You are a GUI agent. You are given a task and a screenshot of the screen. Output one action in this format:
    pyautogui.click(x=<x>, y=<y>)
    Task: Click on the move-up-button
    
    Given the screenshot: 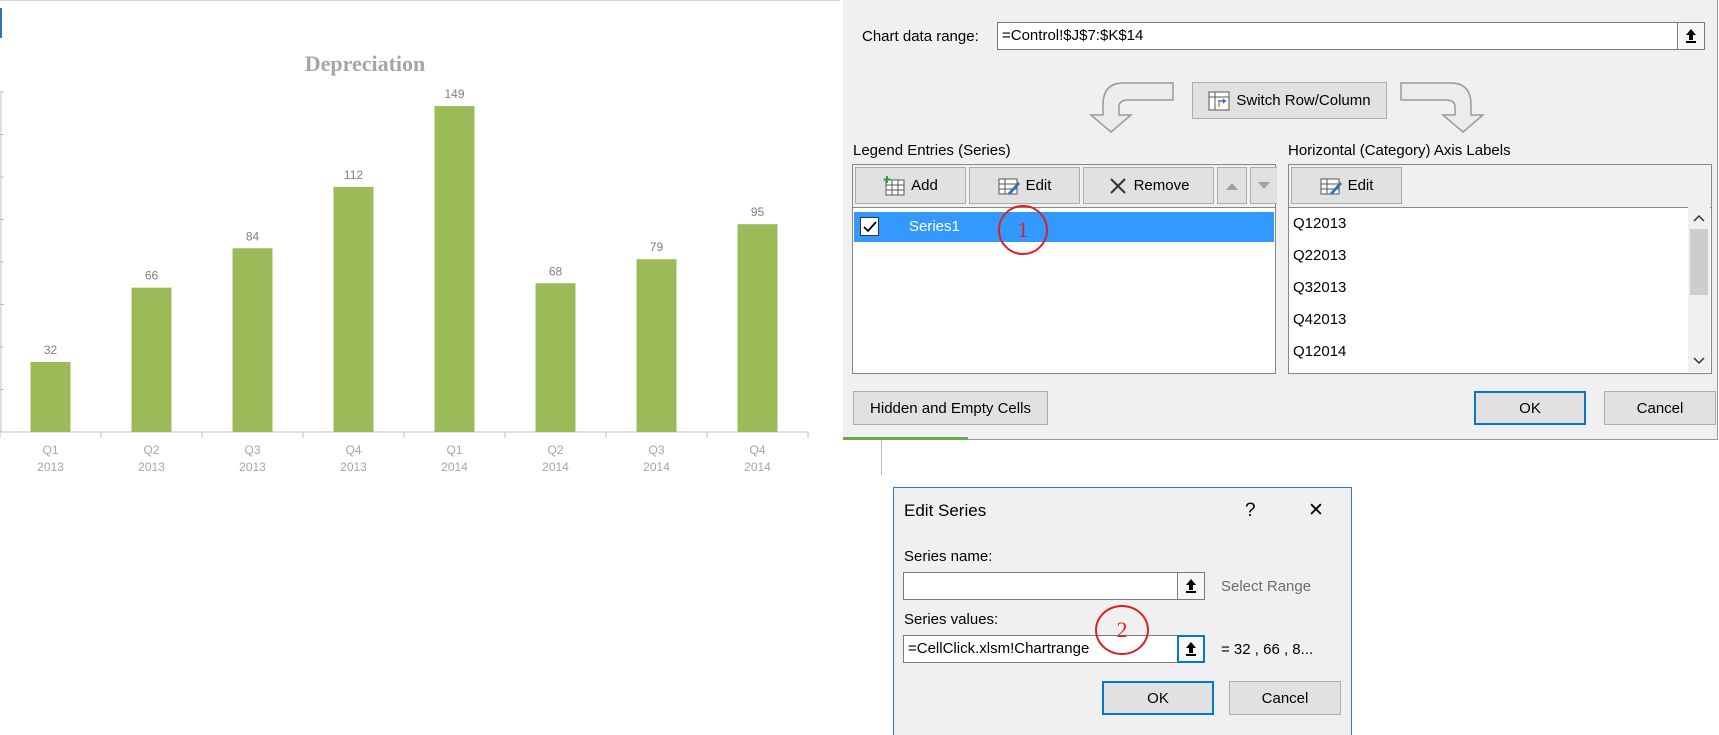 What is the action you would take?
    pyautogui.click(x=1232, y=185)
    